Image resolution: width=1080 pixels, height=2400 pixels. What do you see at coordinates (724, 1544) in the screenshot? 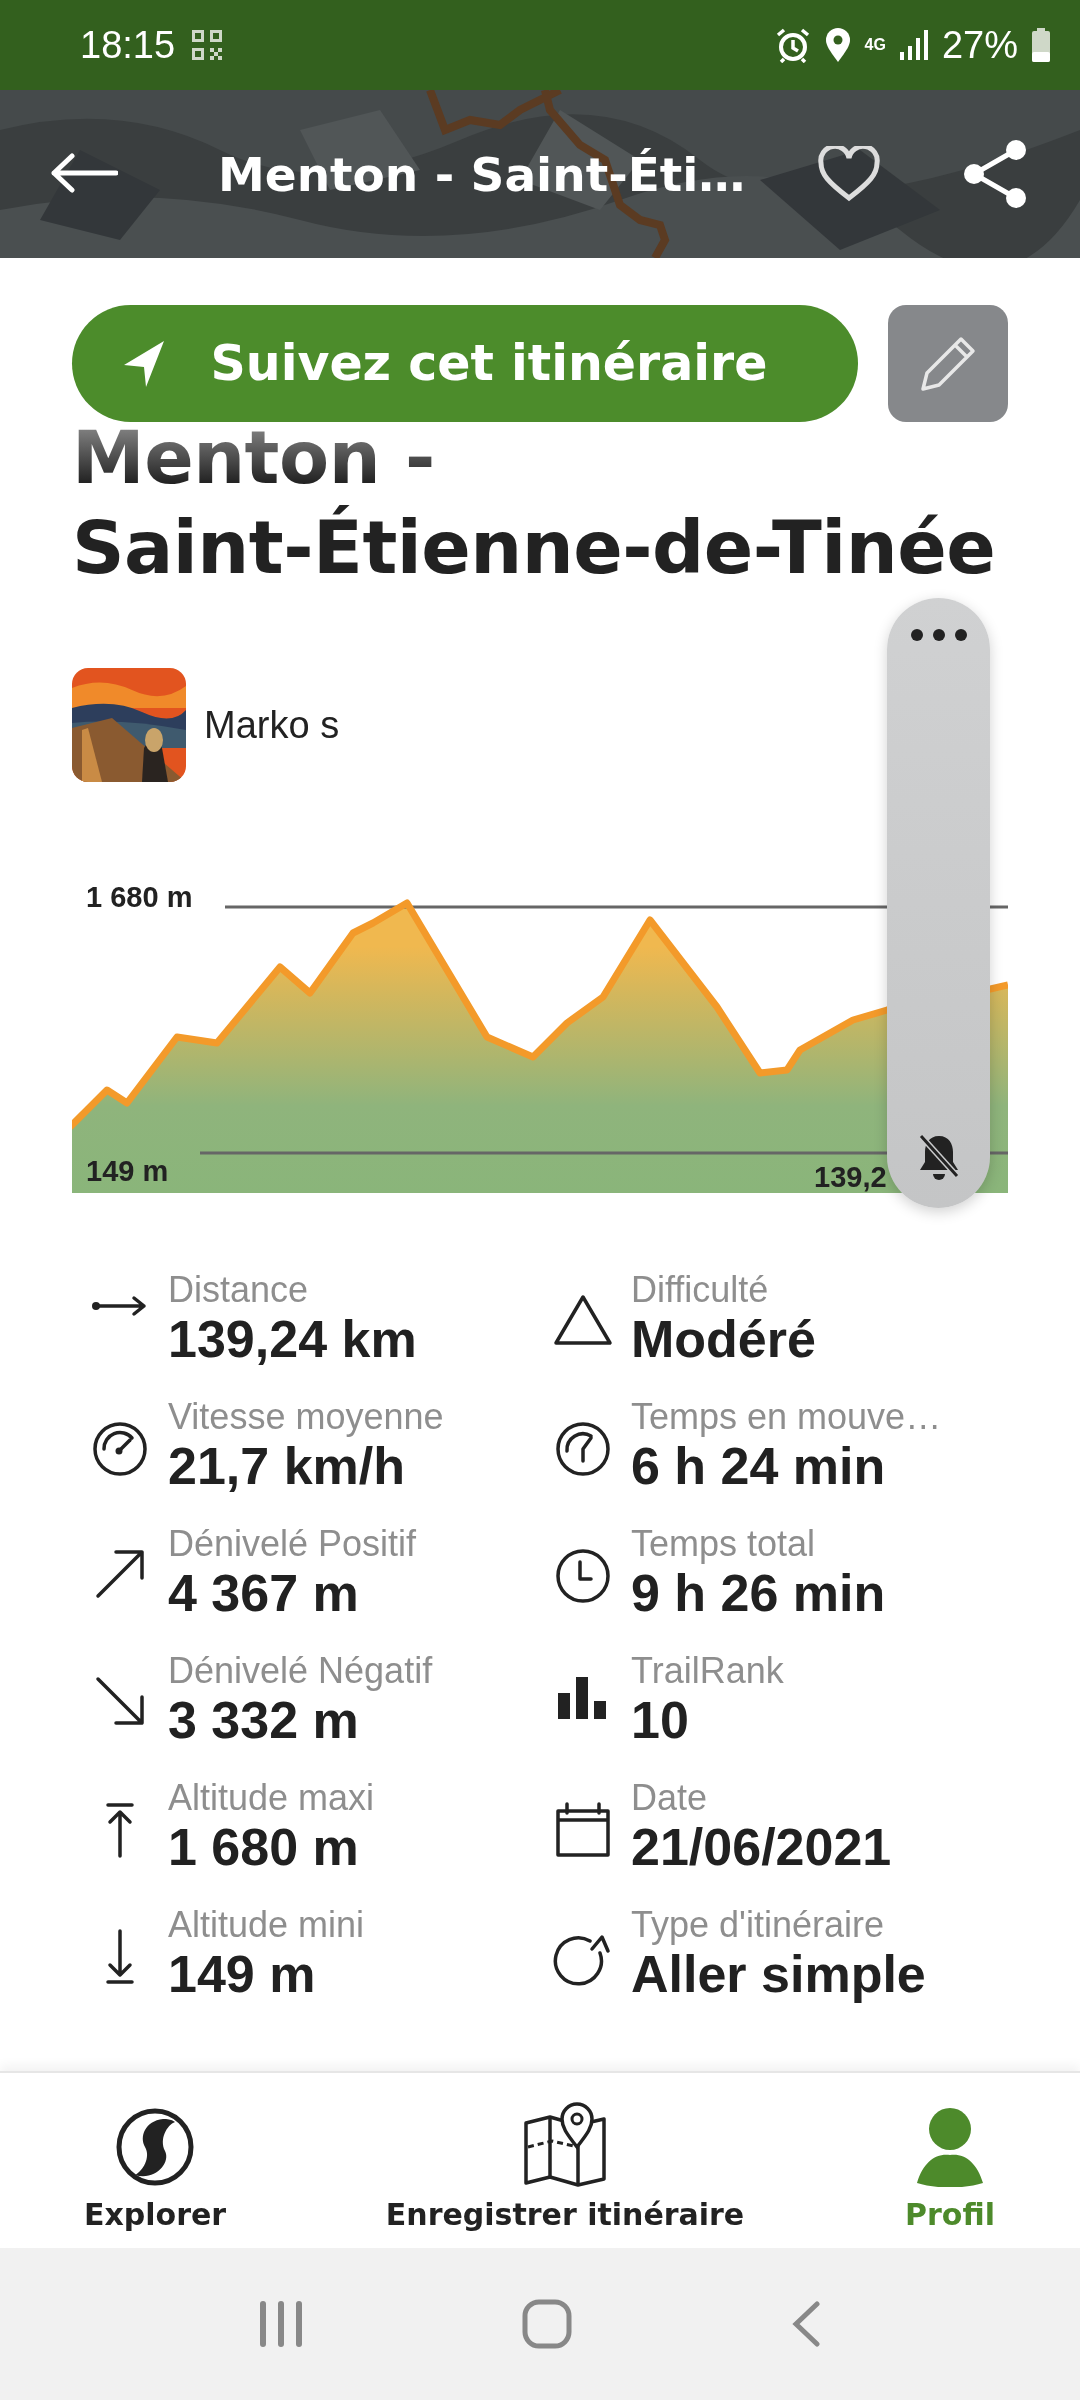
I see `stat-label: Temps total` at bounding box center [724, 1544].